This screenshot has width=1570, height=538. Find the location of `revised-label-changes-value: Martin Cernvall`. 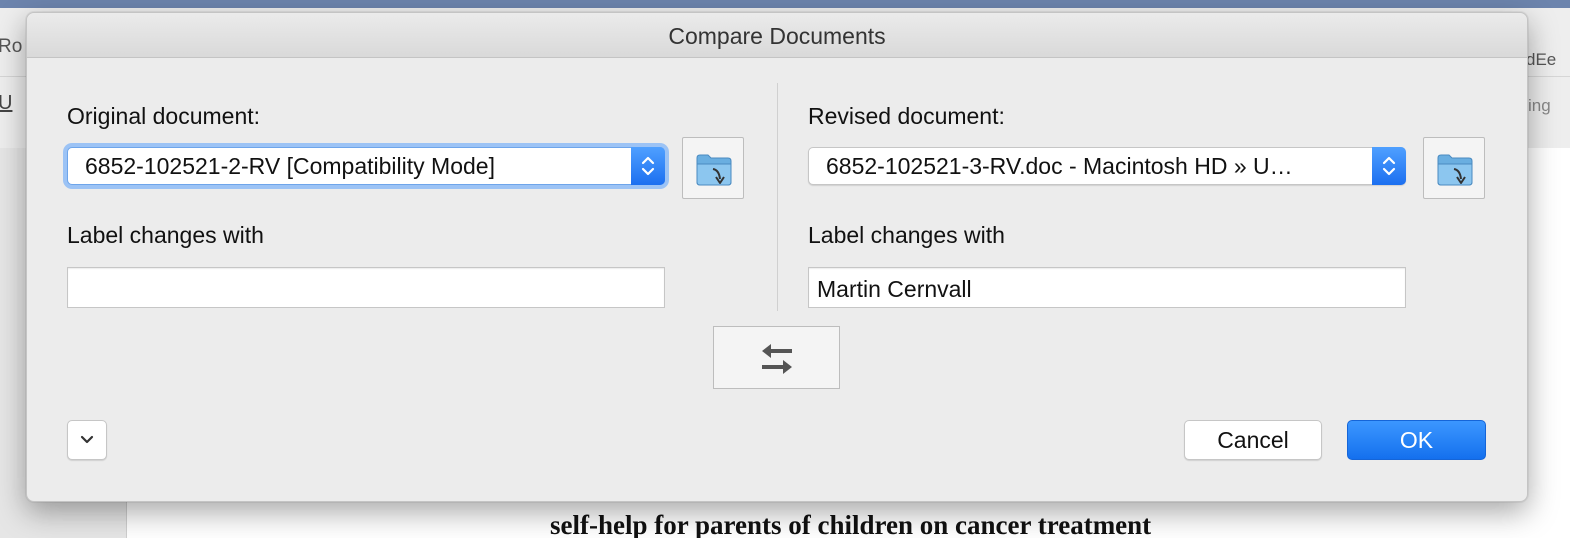

revised-label-changes-value: Martin Cernvall is located at coordinates (894, 289).